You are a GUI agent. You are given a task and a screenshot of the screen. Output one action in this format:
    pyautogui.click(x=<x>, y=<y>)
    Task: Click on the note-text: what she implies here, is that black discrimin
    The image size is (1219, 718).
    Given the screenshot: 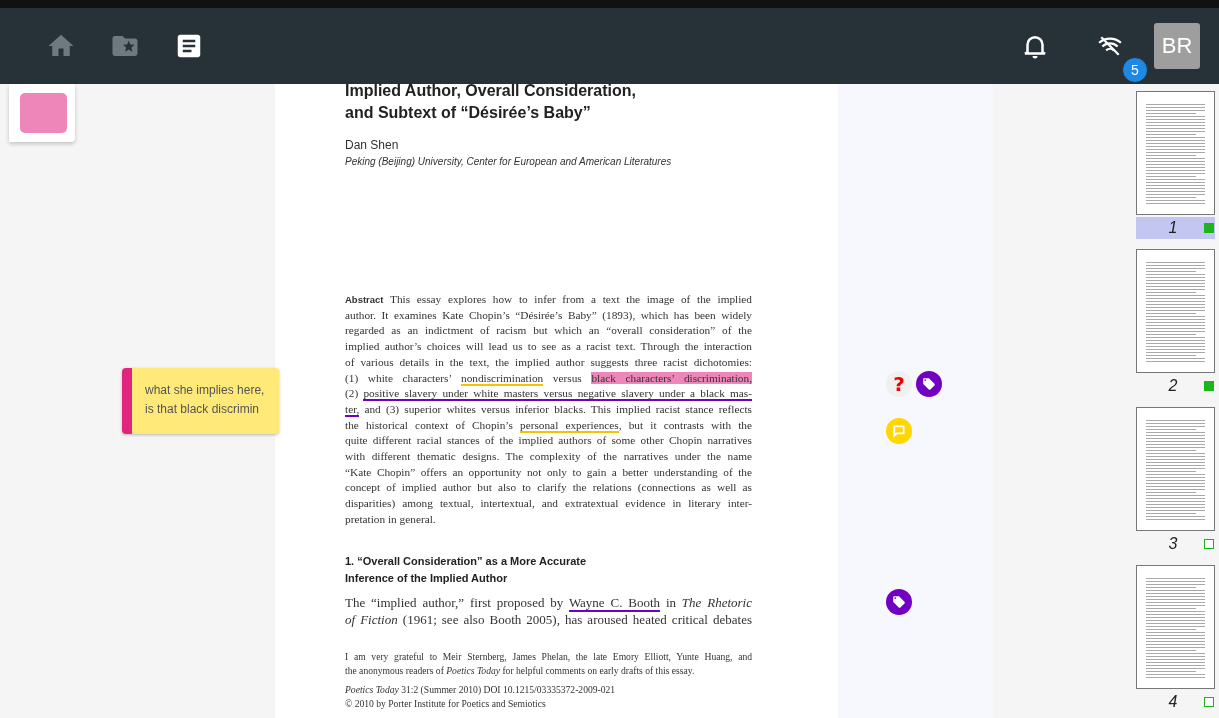 What is the action you would take?
    pyautogui.click(x=204, y=400)
    